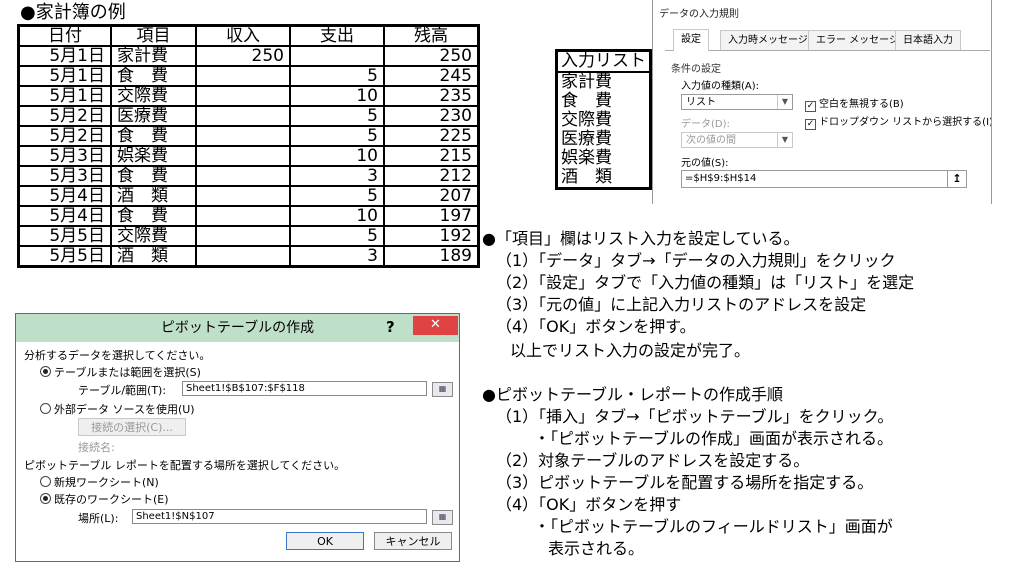  Describe the element at coordinates (73, 12) in the screenshot. I see `ledger-title: ●家計簿の例` at that location.